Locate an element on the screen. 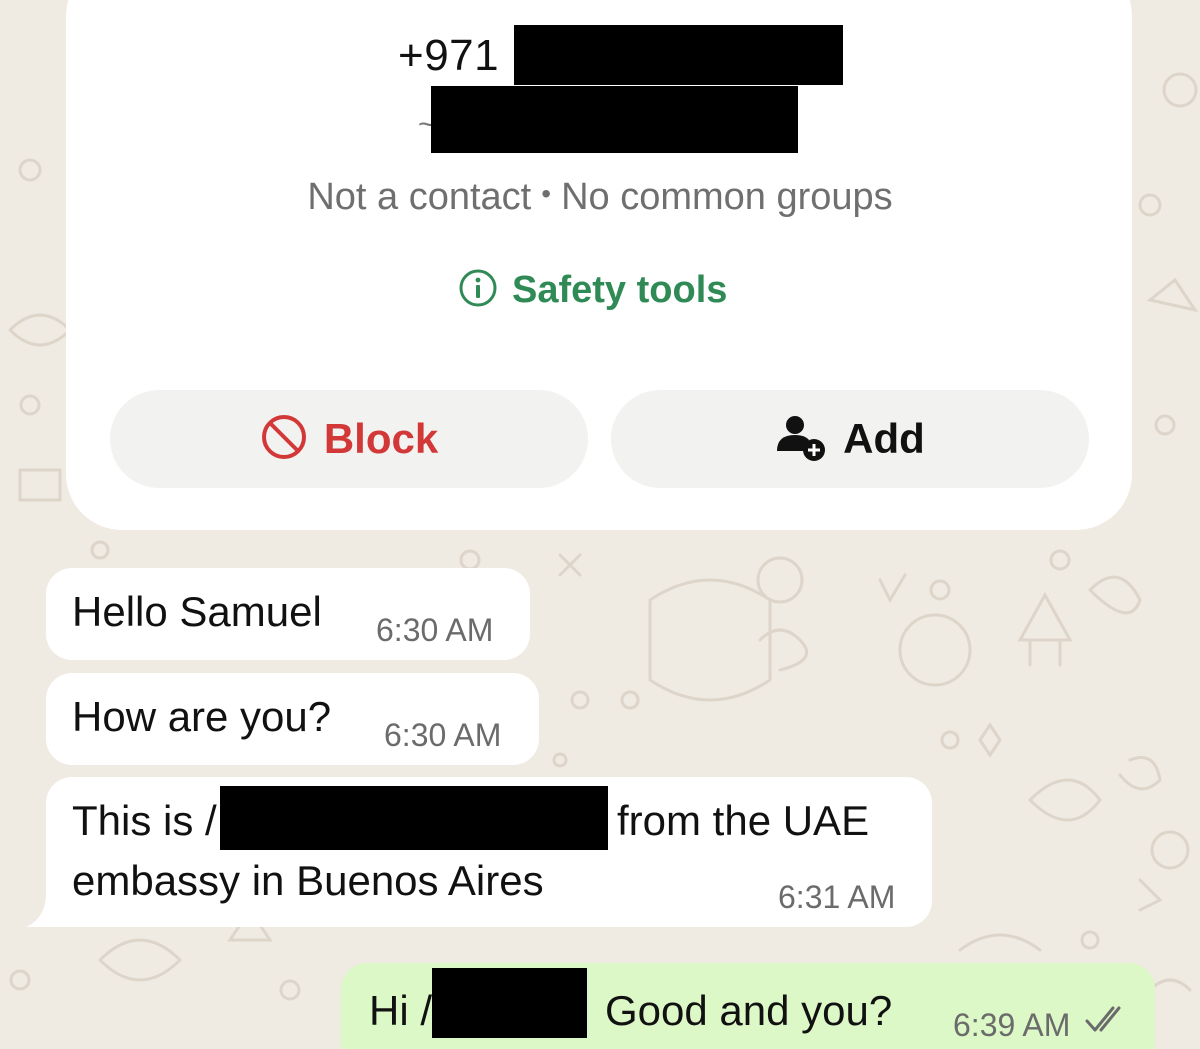  contact-meta: Not a contact • No common groups is located at coordinates (600, 197).